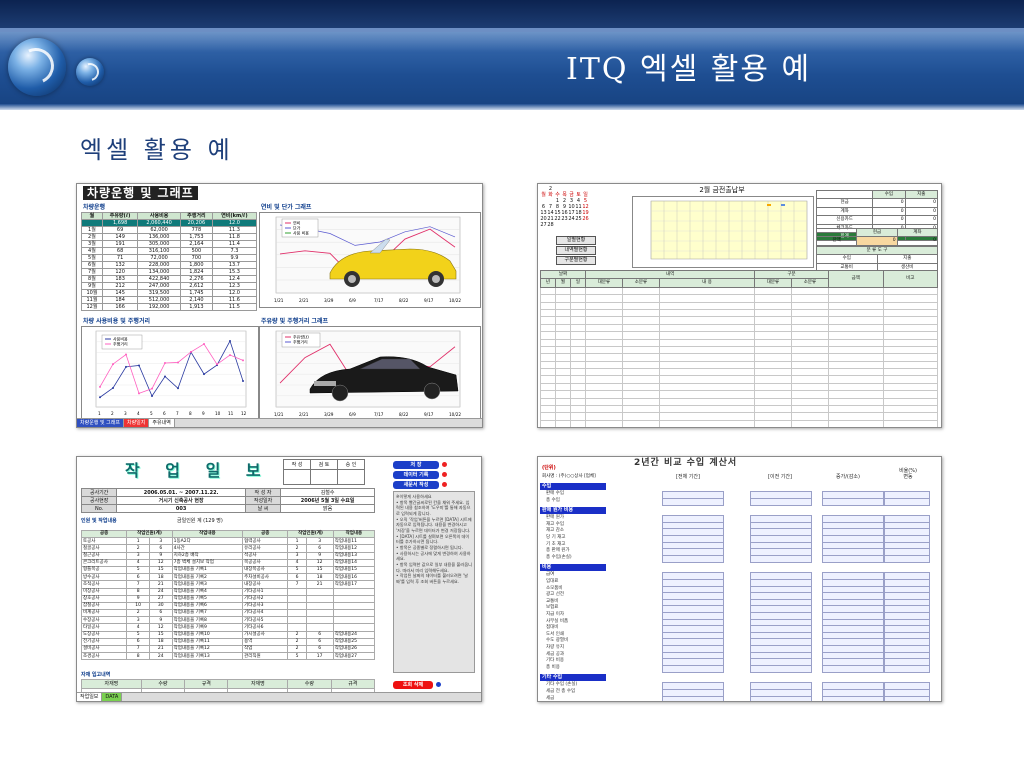 The image size is (1024, 768). Describe the element at coordinates (196, 258) in the screenshot. I see `table-cell: 700` at that location.